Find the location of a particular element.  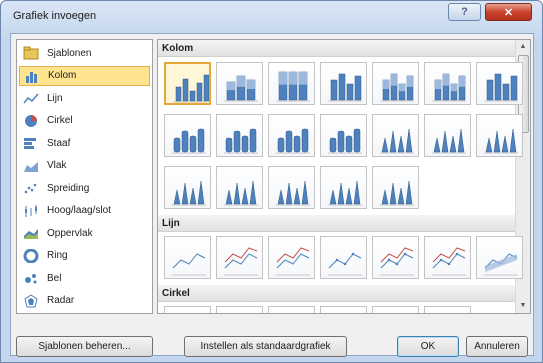

chart-thumb-3d-pie is located at coordinates (239, 310).